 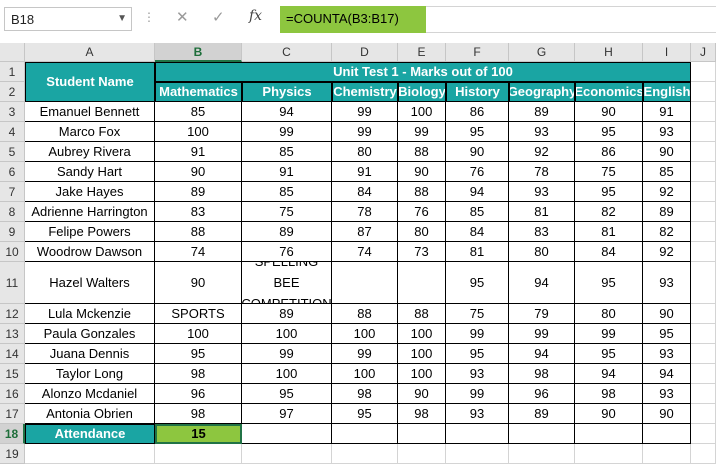 What do you see at coordinates (12, 454) in the screenshot?
I see `row-header-19: 19` at bounding box center [12, 454].